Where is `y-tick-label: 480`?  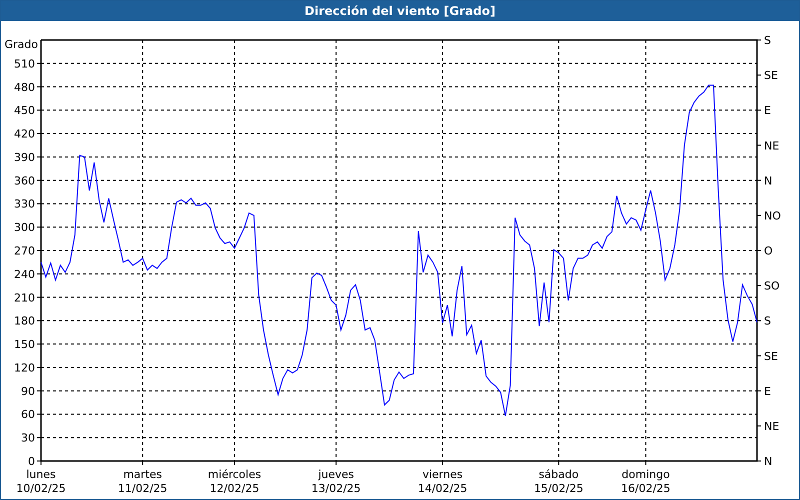 y-tick-label: 480 is located at coordinates (24, 87).